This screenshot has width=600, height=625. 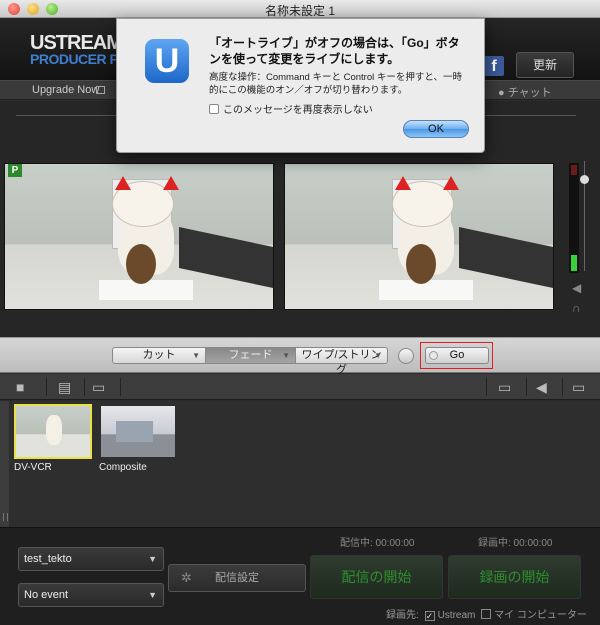 I want to click on broadcast-settings-button: ✲ 配信設定, so click(x=237, y=578).